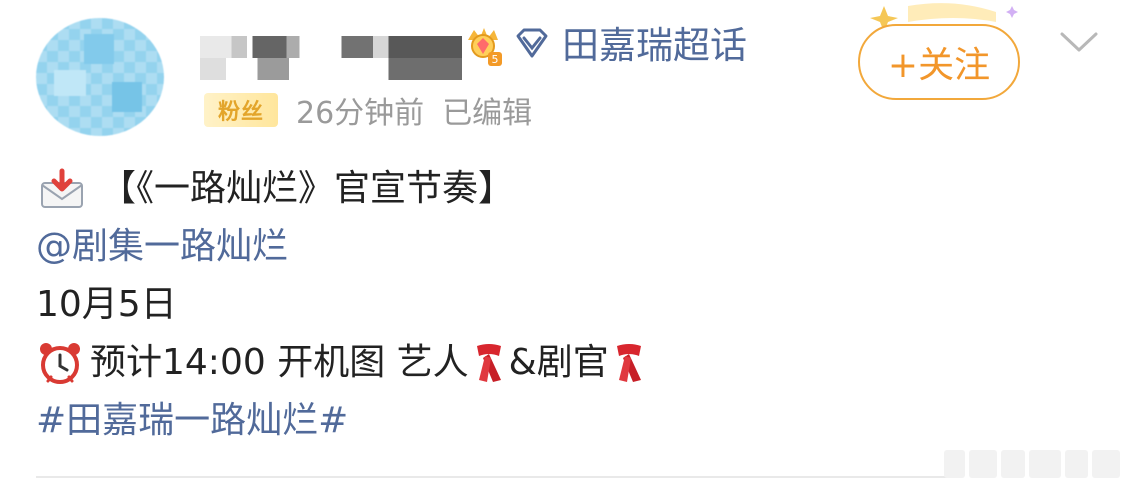 Image resolution: width=1130 pixels, height=492 pixels. Describe the element at coordinates (566, 421) in the screenshot. I see `post-line-hashtag: #田嘉瑞一路灿烂#` at that location.